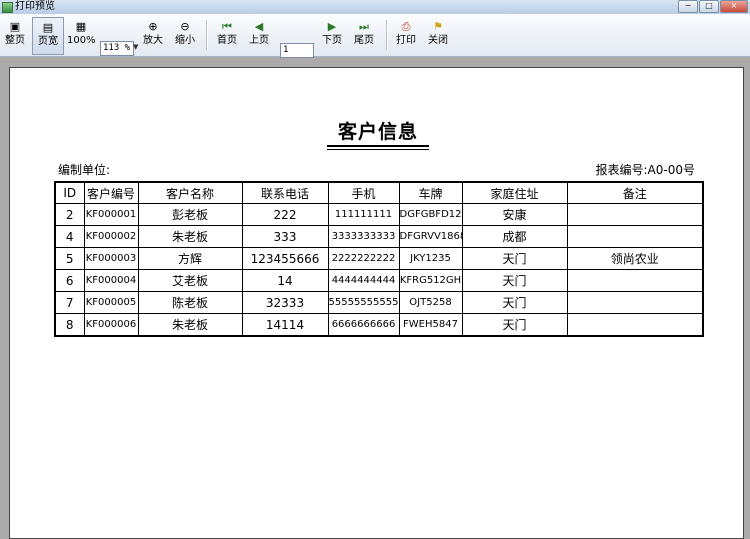 Image resolution: width=750 pixels, height=539 pixels. I want to click on column-header: 手机, so click(363, 192).